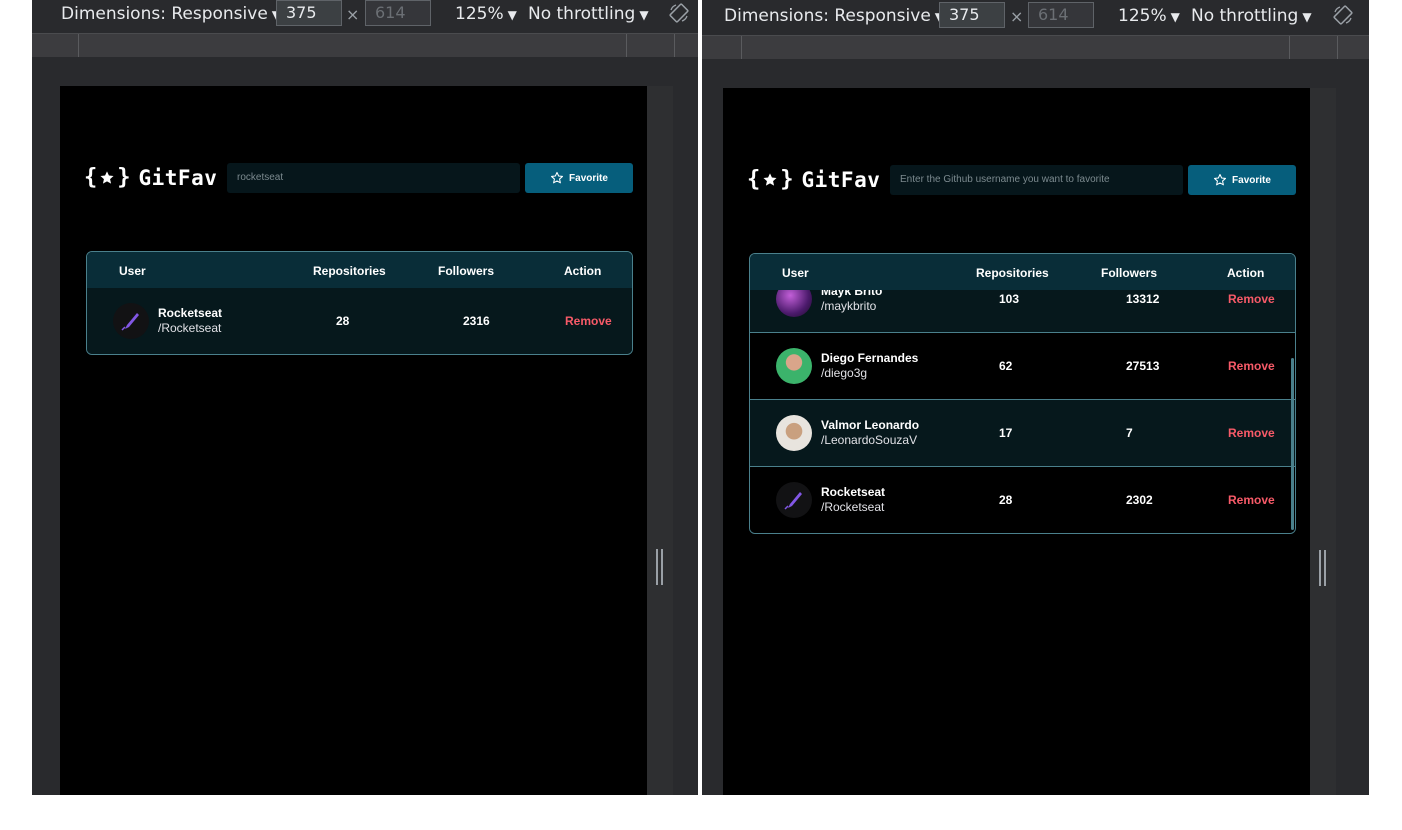 The image size is (1402, 830). What do you see at coordinates (373, 178) in the screenshot?
I see `search-input: rocketseat` at bounding box center [373, 178].